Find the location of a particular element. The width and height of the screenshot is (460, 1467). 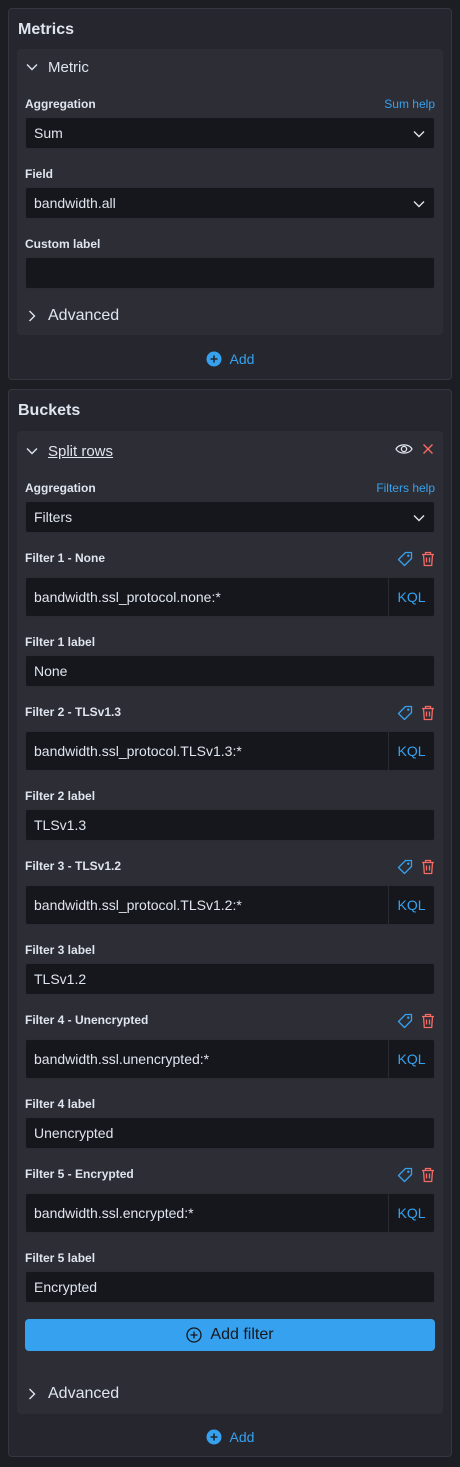

filter-3-query: bandwidth.ssl_protocol.TLSv1.2:* is located at coordinates (138, 905).